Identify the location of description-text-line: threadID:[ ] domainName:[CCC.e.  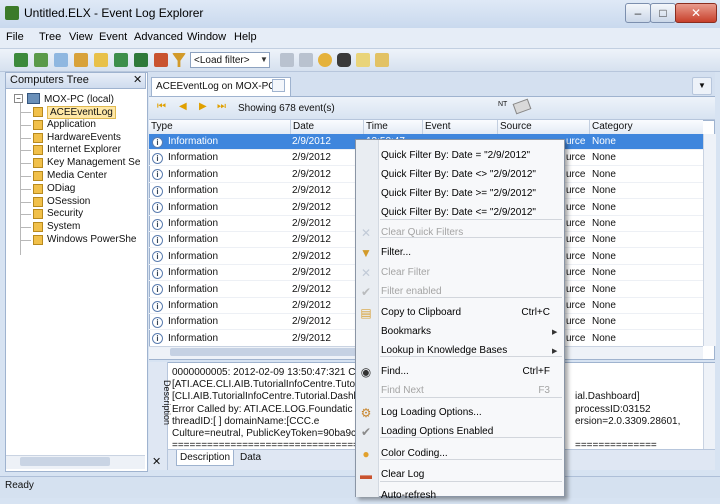
(246, 421).